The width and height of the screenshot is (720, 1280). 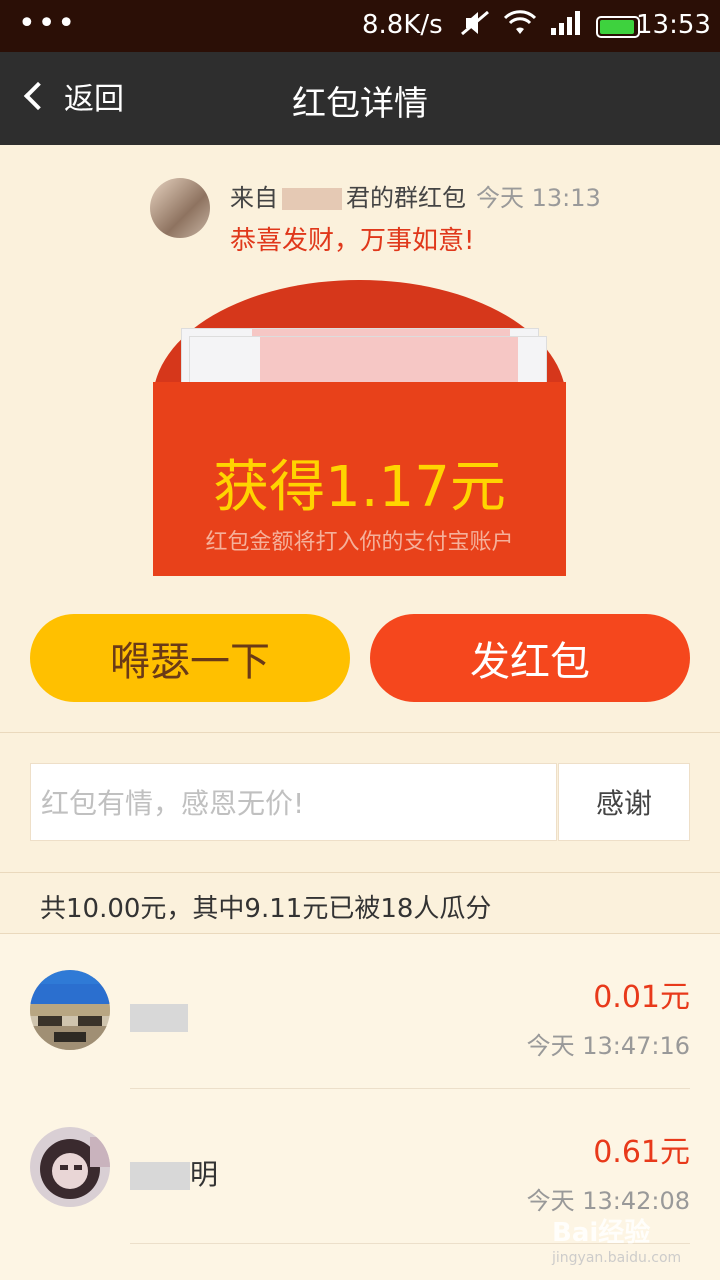 What do you see at coordinates (608, 1046) in the screenshot?
I see `member-time: 今天 13:47:16` at bounding box center [608, 1046].